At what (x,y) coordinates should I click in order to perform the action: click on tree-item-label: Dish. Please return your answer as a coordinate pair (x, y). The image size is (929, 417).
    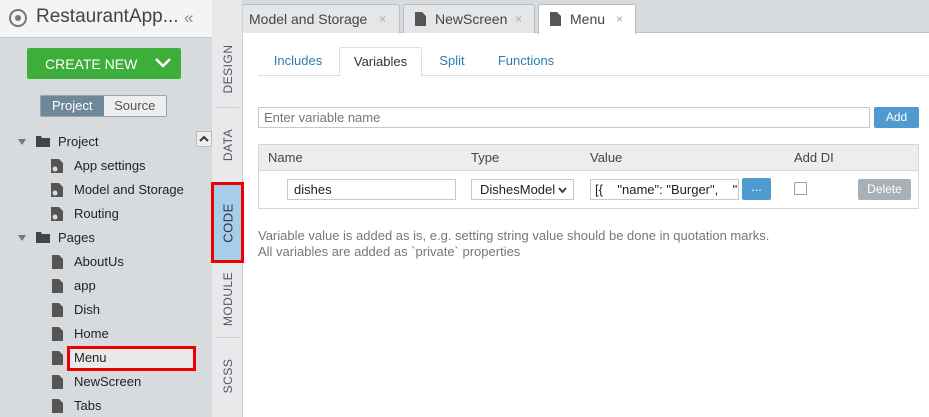
    Looking at the image, I should click on (87, 309).